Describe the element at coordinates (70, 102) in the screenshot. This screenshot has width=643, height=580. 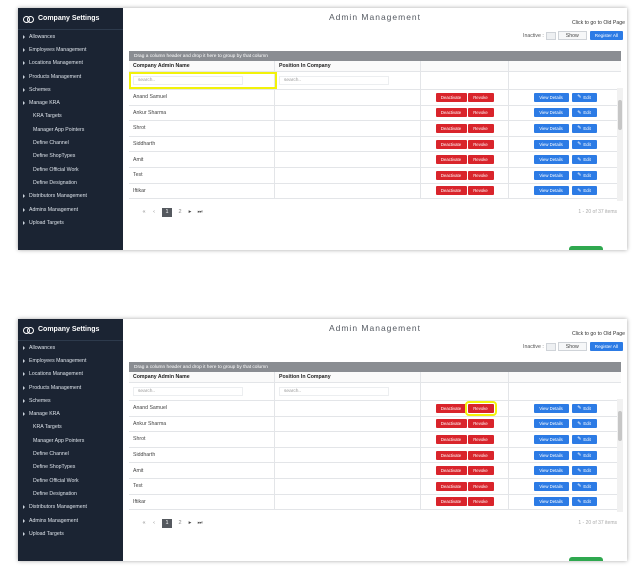
I see `sidebar-item: Manage KRA` at that location.